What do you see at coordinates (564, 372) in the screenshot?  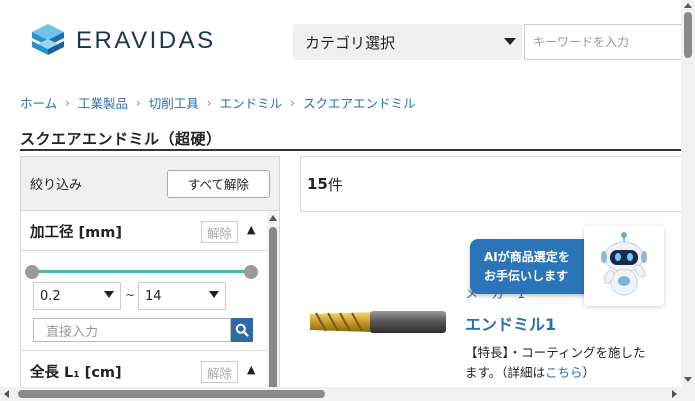 I see `details-link: こちら` at bounding box center [564, 372].